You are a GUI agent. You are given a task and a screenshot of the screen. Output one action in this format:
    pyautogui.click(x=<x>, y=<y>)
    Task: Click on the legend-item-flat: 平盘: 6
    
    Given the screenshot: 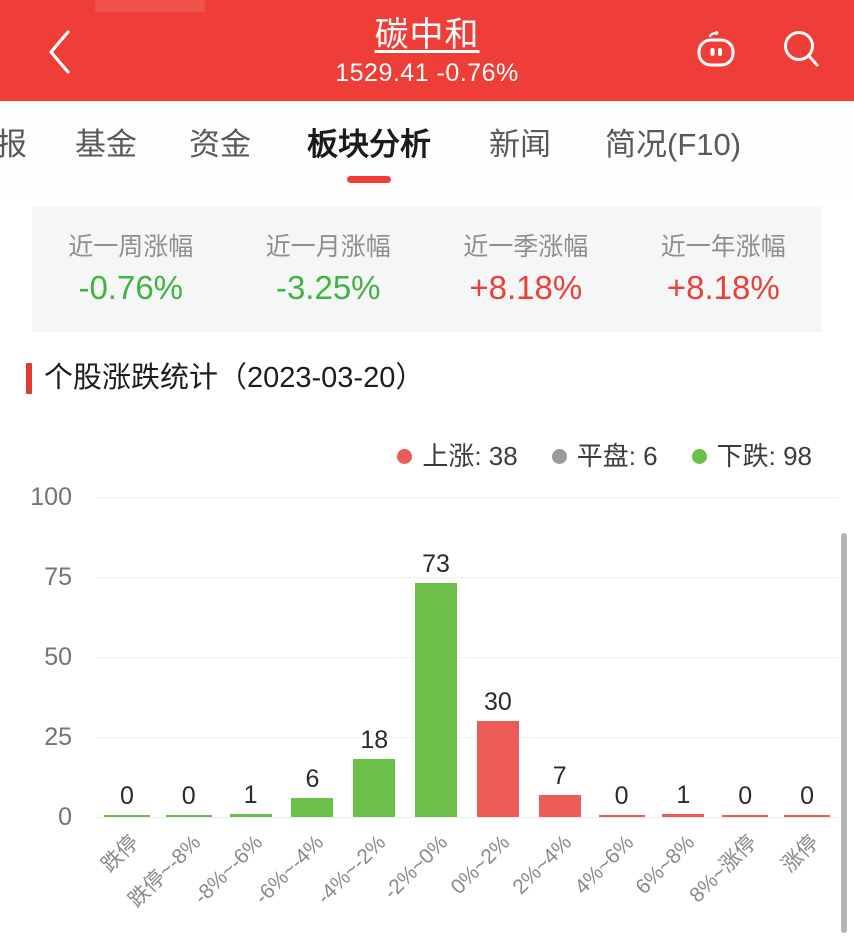 What is the action you would take?
    pyautogui.click(x=604, y=456)
    